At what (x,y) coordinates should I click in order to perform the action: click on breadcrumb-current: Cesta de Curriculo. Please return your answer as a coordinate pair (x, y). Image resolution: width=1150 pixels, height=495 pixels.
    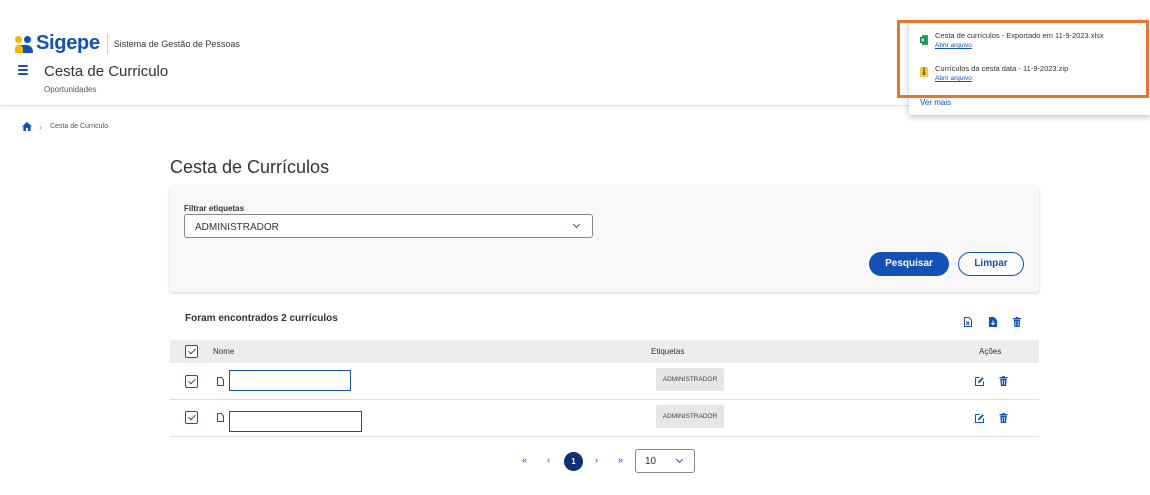
    Looking at the image, I should click on (79, 126).